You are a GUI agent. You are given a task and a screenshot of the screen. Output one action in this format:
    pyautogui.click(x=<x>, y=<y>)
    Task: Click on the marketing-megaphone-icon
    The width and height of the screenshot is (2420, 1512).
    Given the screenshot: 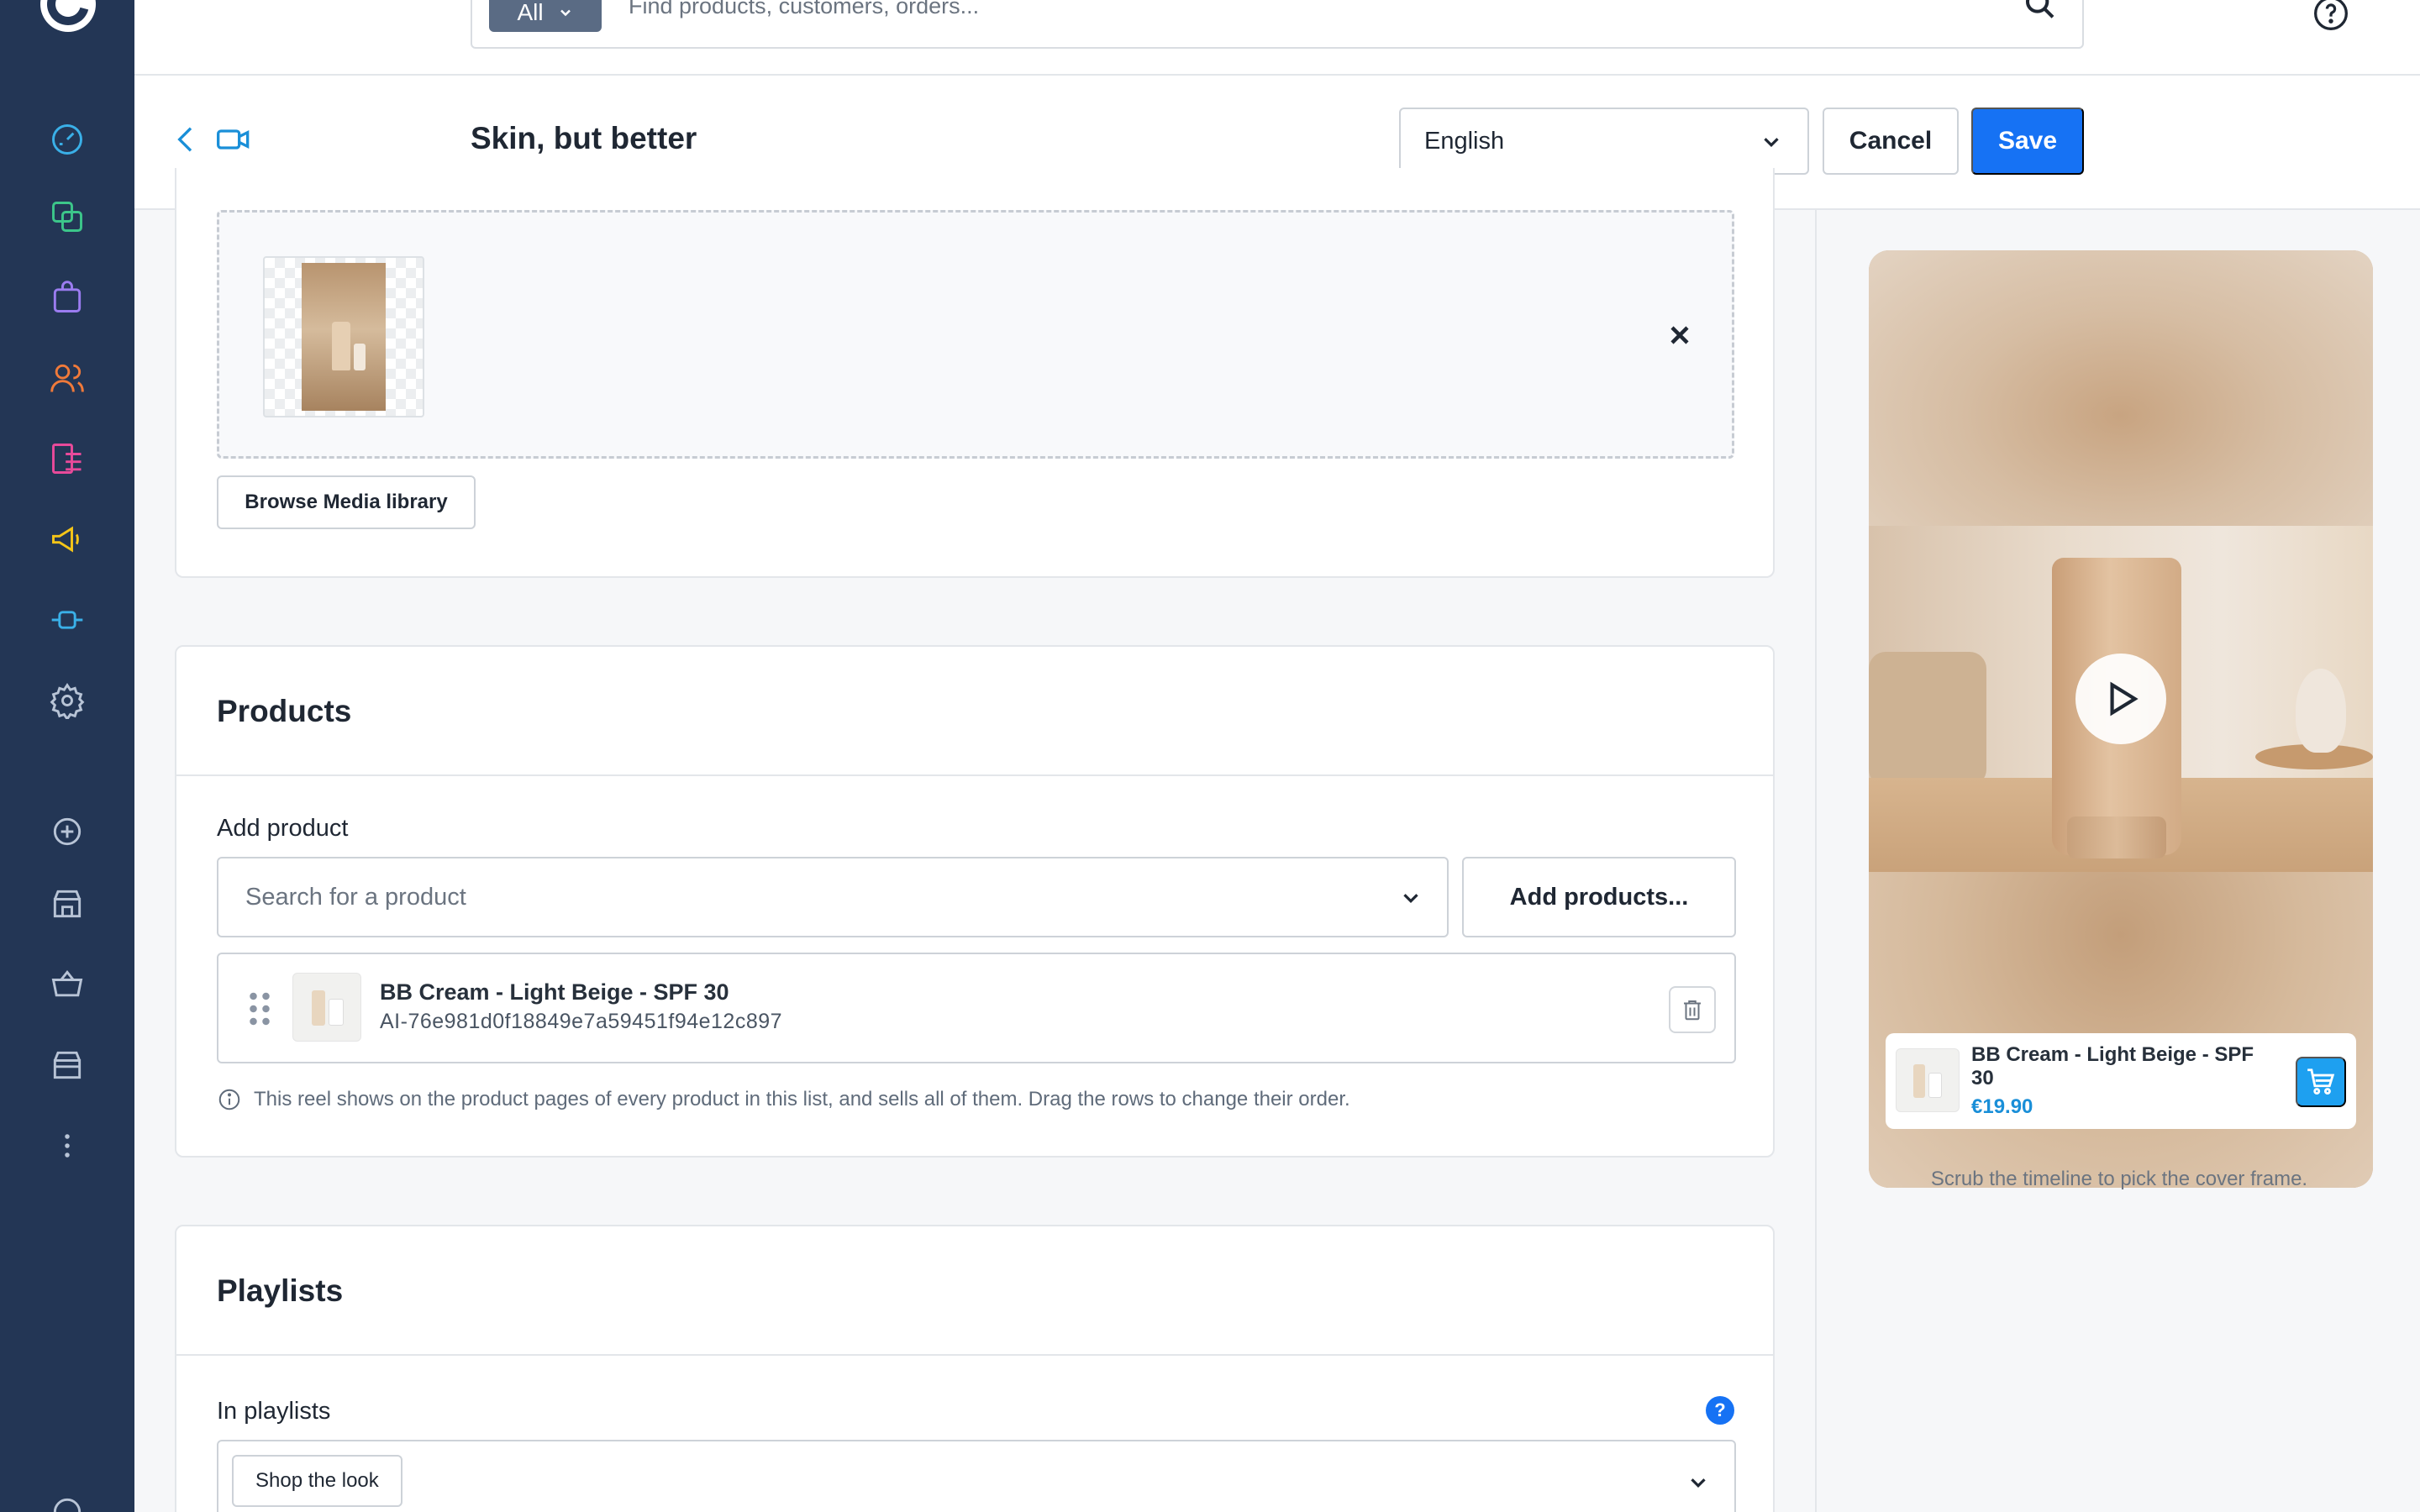 What is the action you would take?
    pyautogui.click(x=67, y=539)
    